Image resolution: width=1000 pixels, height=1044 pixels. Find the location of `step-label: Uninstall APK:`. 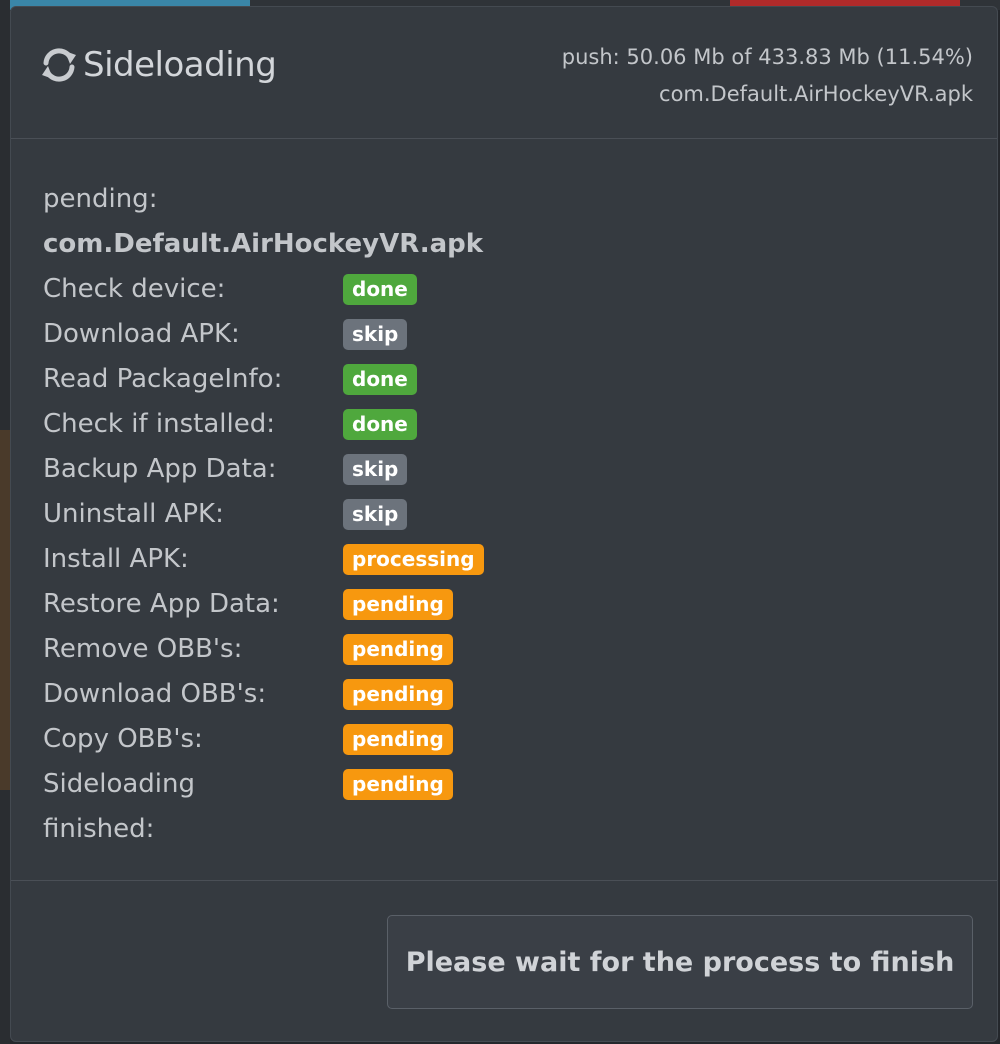

step-label: Uninstall APK: is located at coordinates (133, 514).